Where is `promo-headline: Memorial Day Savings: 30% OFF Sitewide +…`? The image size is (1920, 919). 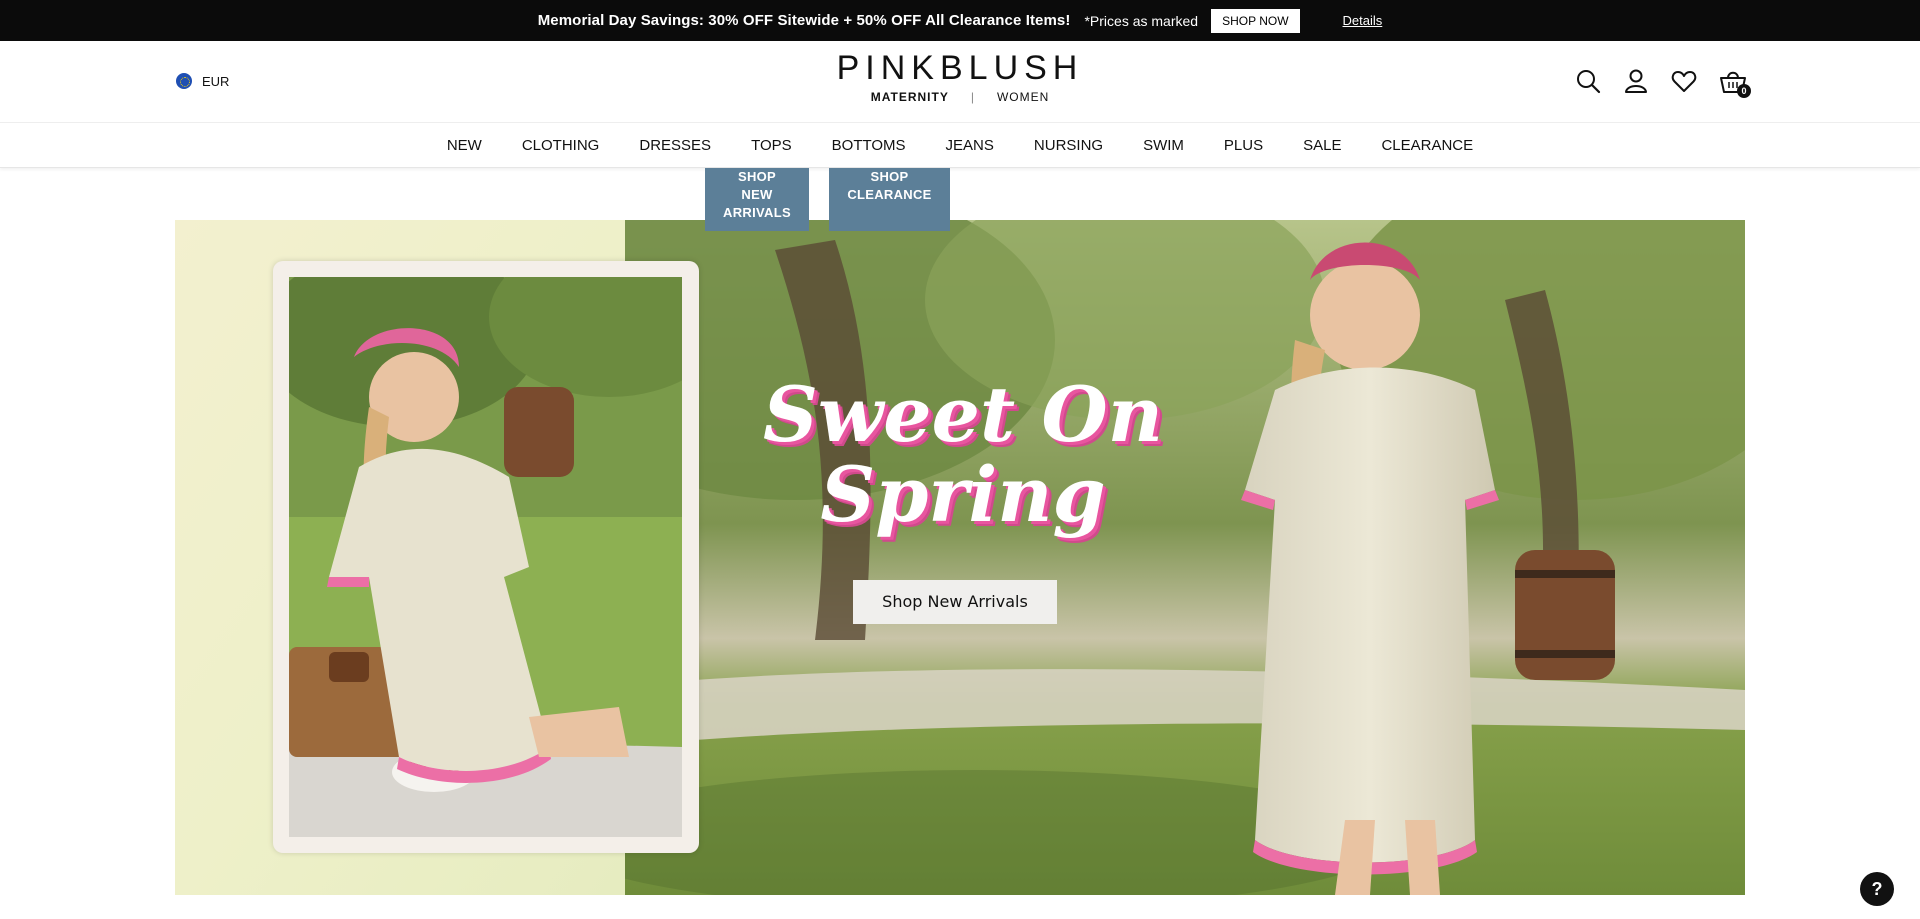
promo-headline: Memorial Day Savings: 30% OFF Sitewide +… is located at coordinates (804, 20).